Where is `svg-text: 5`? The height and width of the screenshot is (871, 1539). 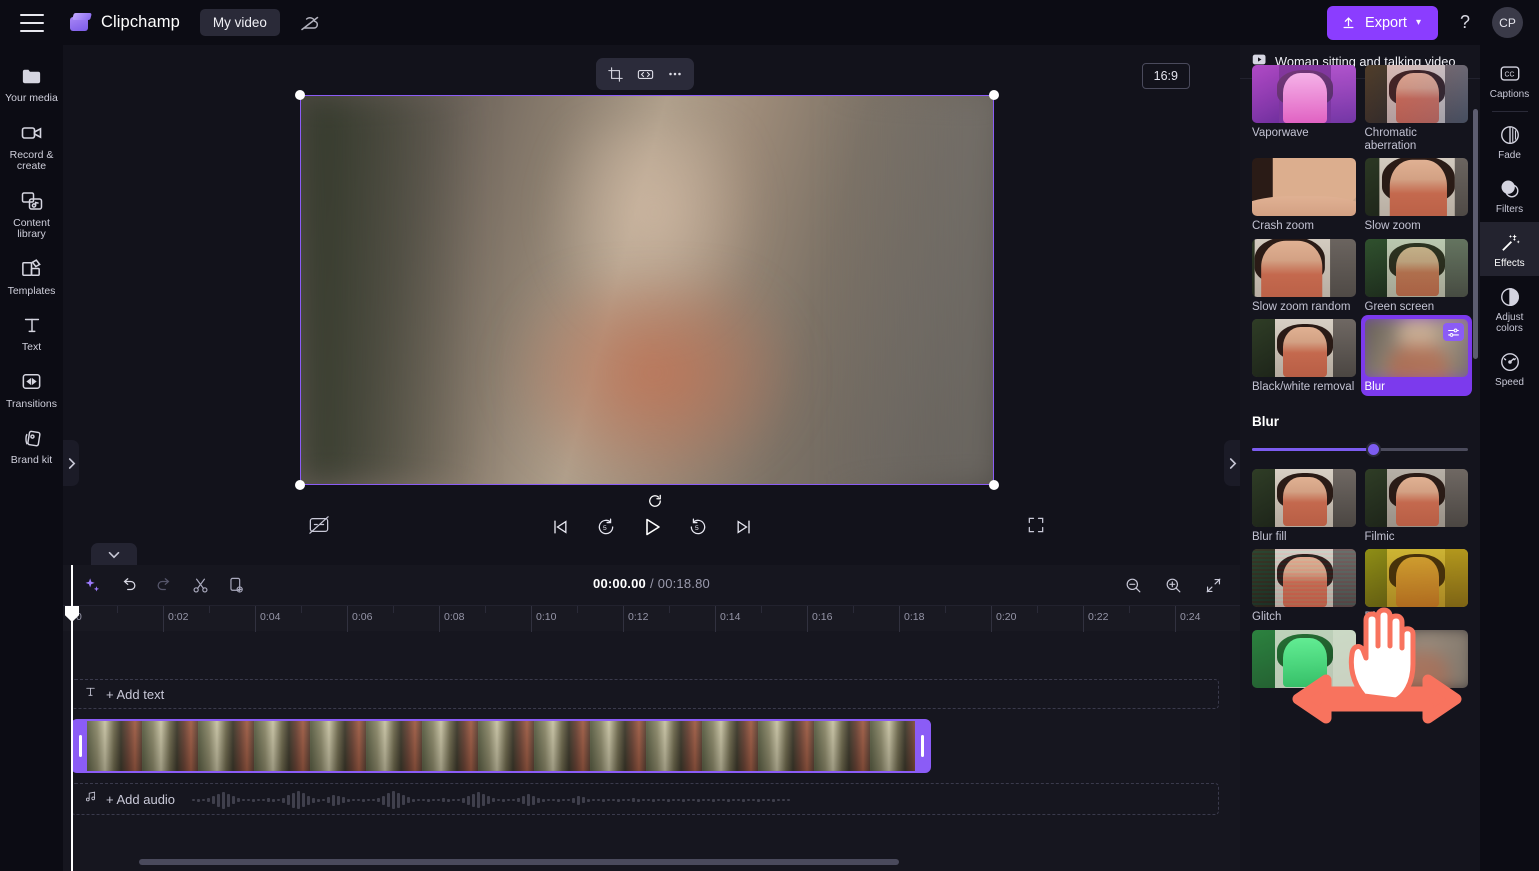 svg-text: 5 is located at coordinates (605, 528).